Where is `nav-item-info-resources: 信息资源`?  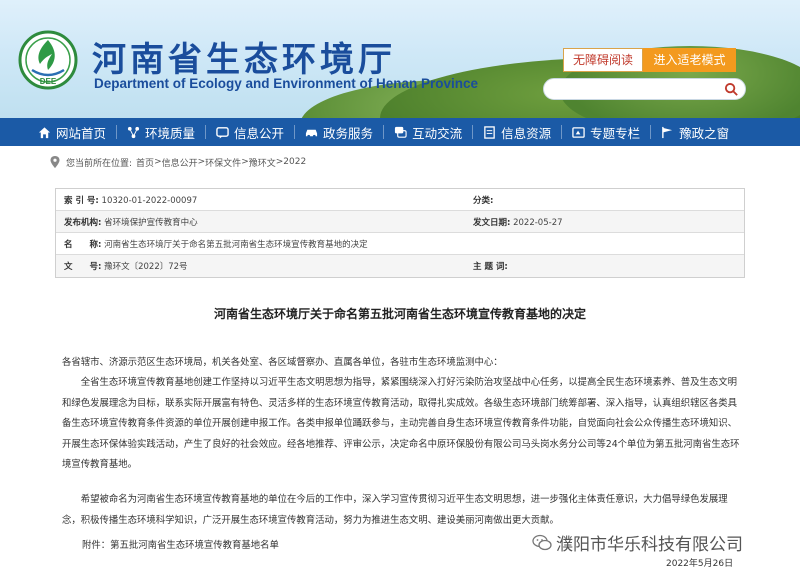
nav-item-info-resources: 信息资源 is located at coordinates (517, 132).